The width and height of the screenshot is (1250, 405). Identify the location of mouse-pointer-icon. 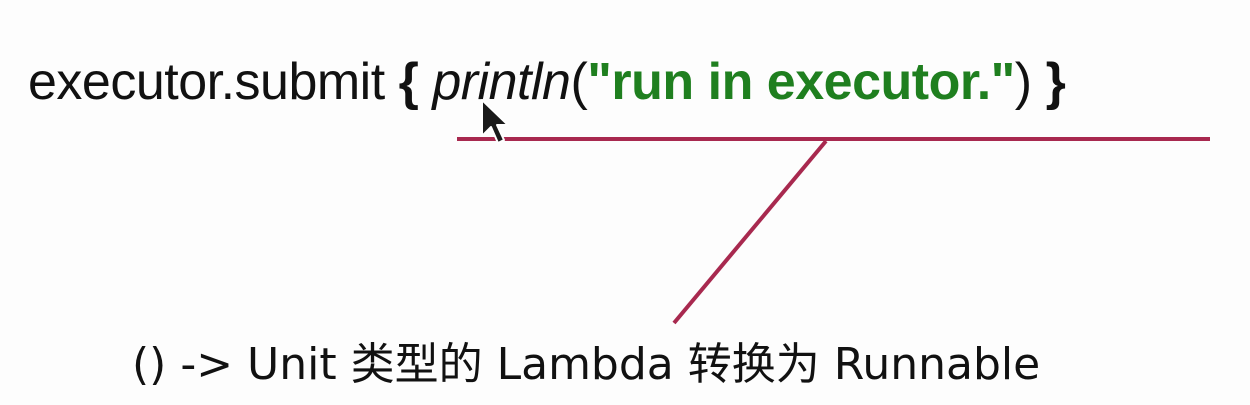
(495, 121).